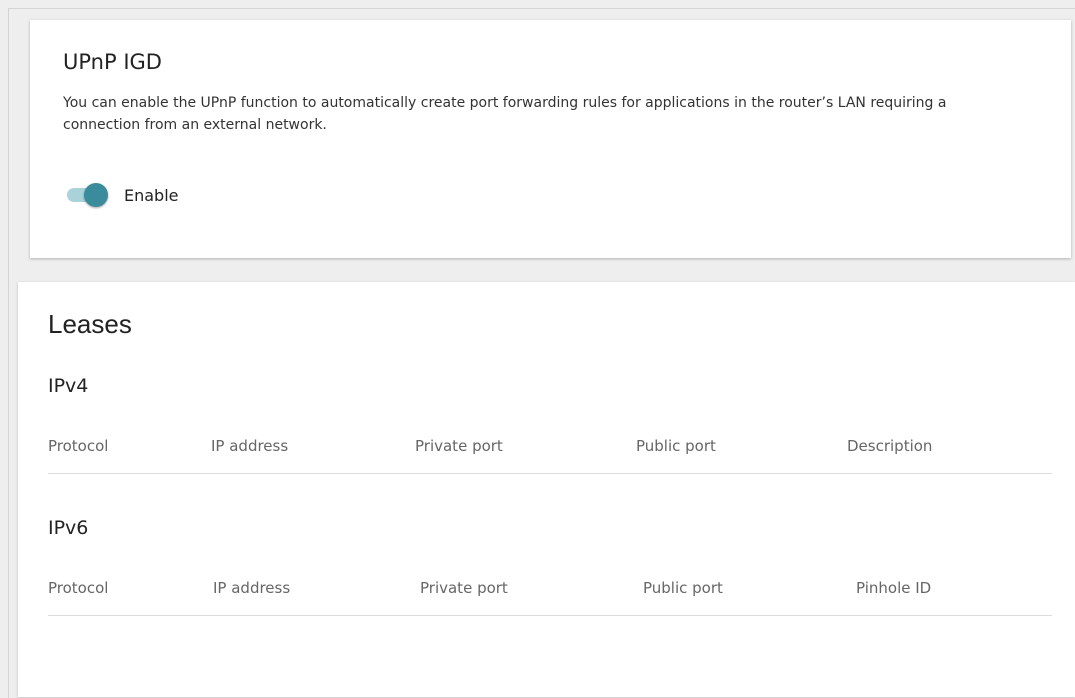  What do you see at coordinates (252, 588) in the screenshot?
I see `ipv6-col-ip-address: IP address` at bounding box center [252, 588].